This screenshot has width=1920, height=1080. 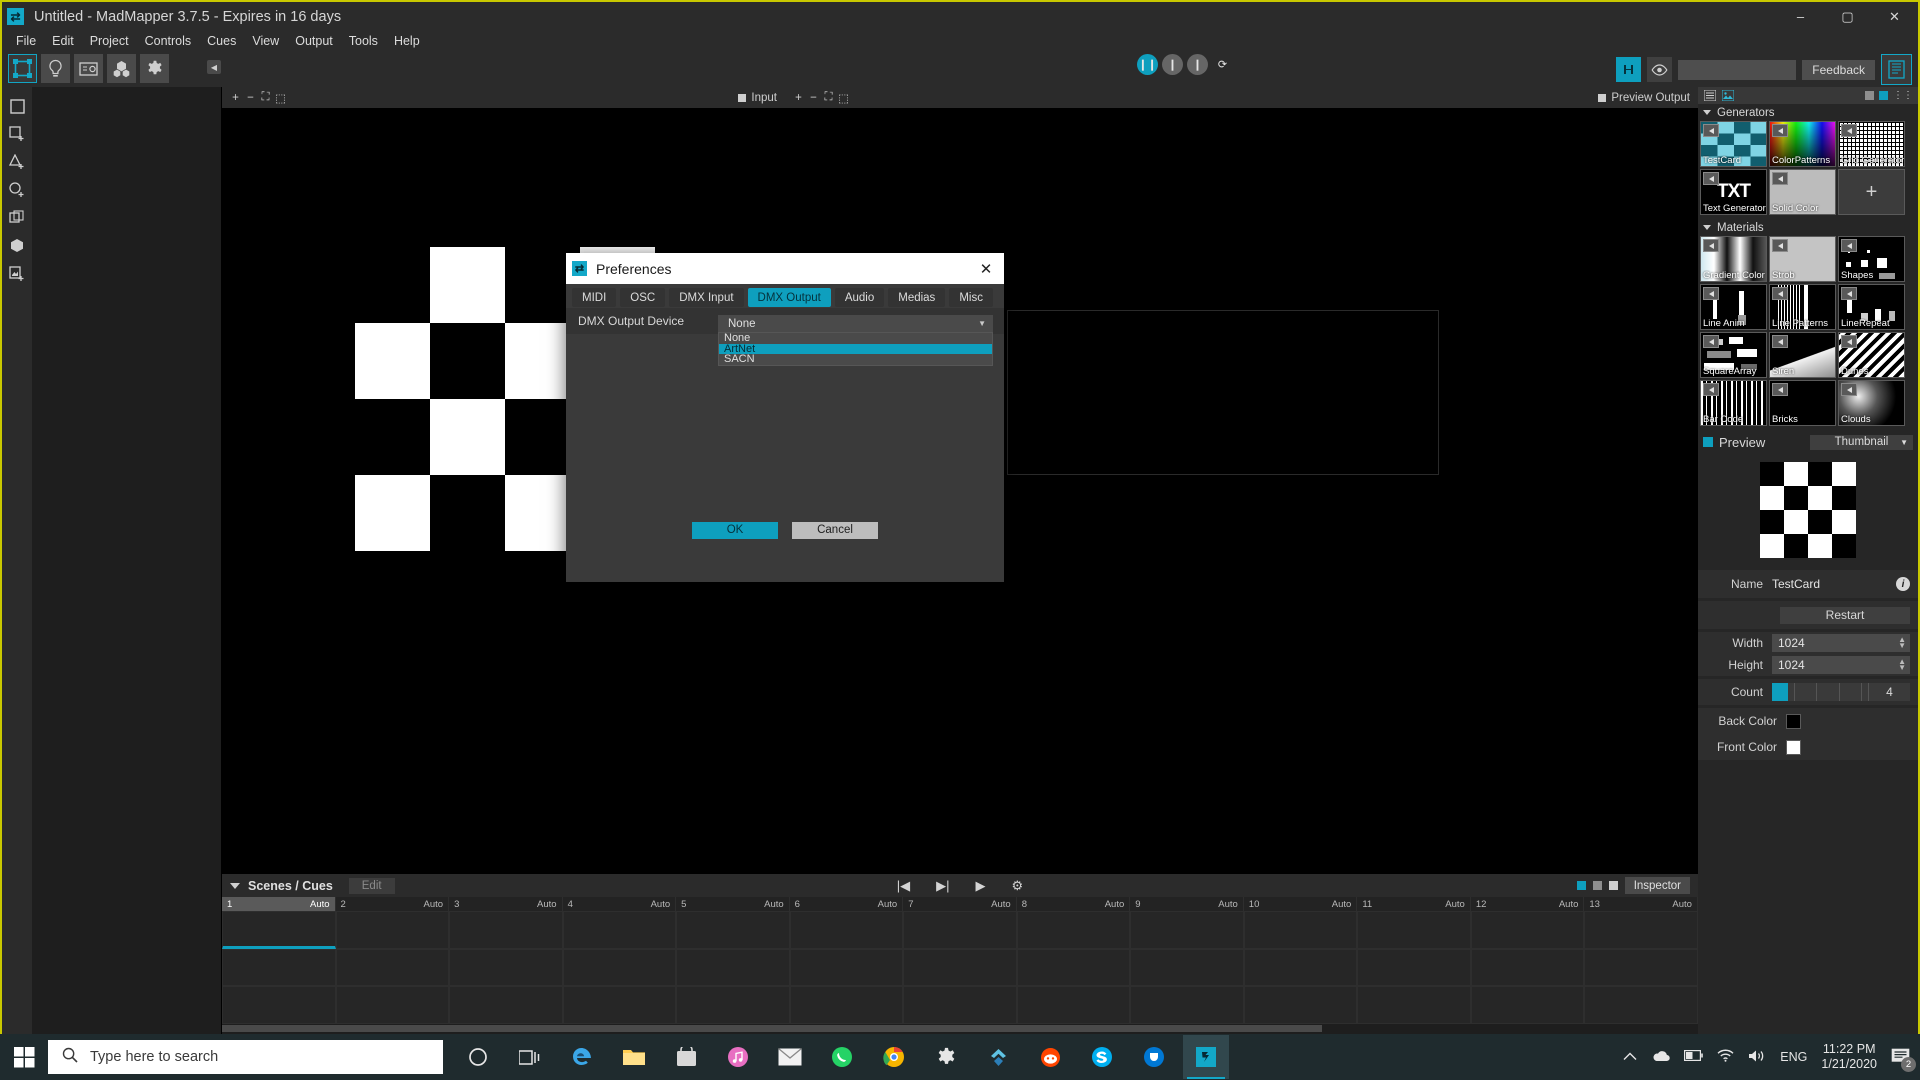 What do you see at coordinates (789, 297) in the screenshot?
I see `dialog-tab-dmx-output: DMX Output` at bounding box center [789, 297].